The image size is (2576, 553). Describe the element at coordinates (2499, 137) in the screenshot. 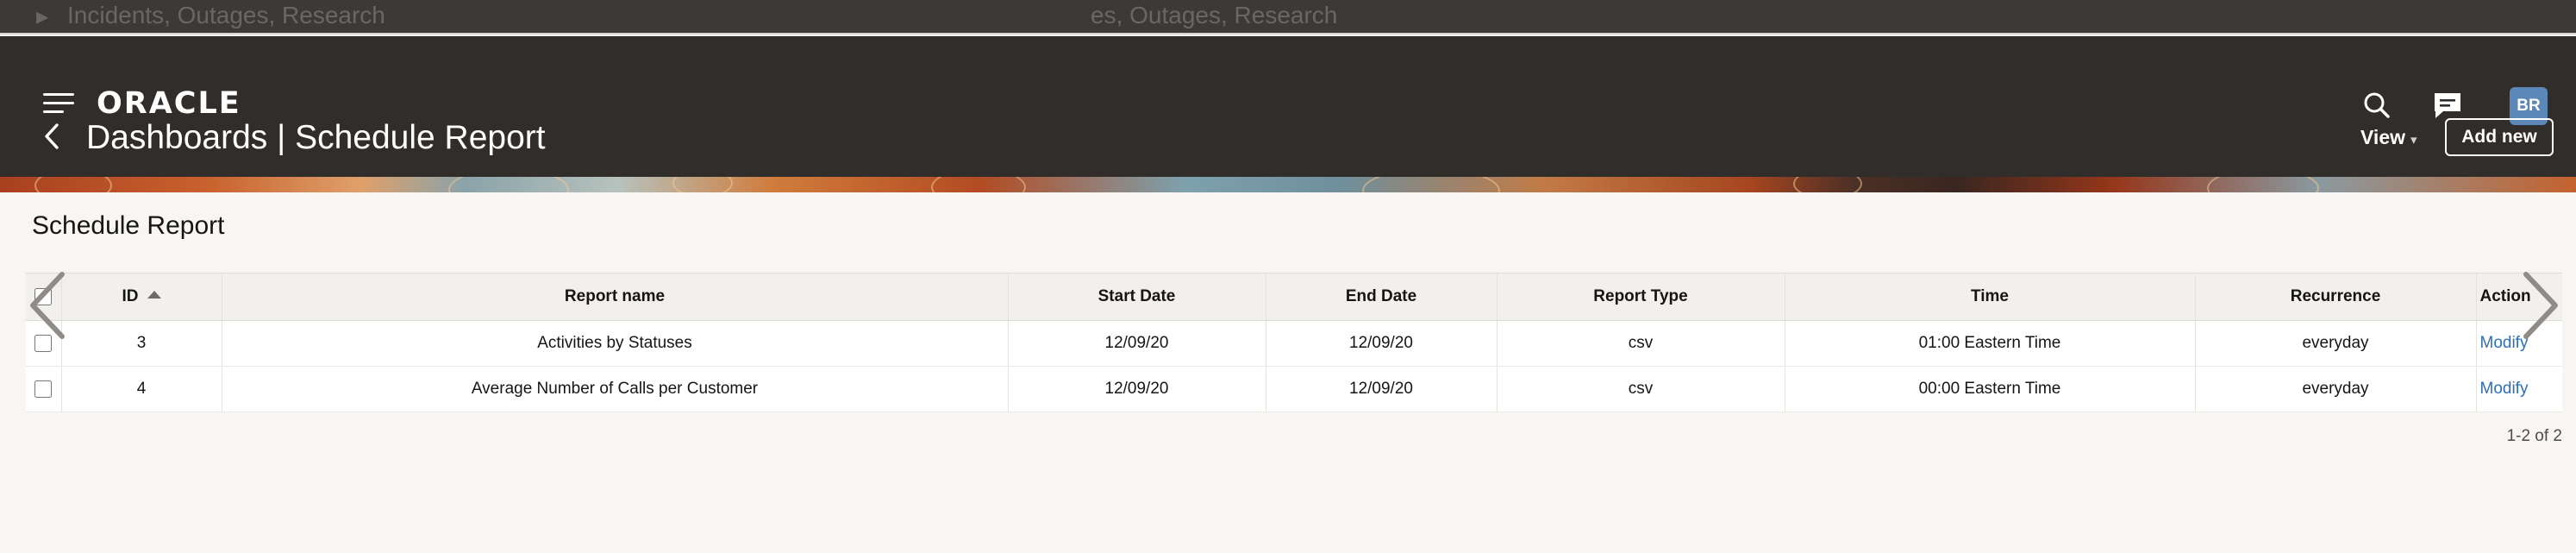

I see `add-new-button: Add new` at that location.